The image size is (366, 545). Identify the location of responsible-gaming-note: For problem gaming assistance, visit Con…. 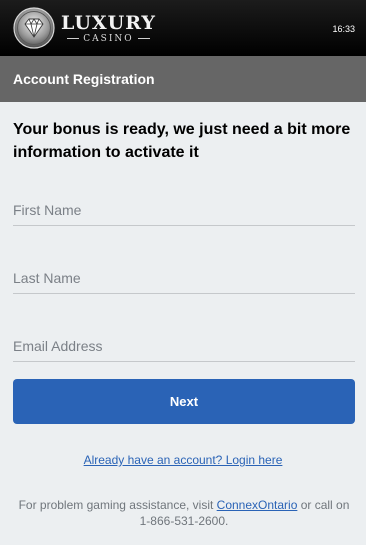
(184, 513).